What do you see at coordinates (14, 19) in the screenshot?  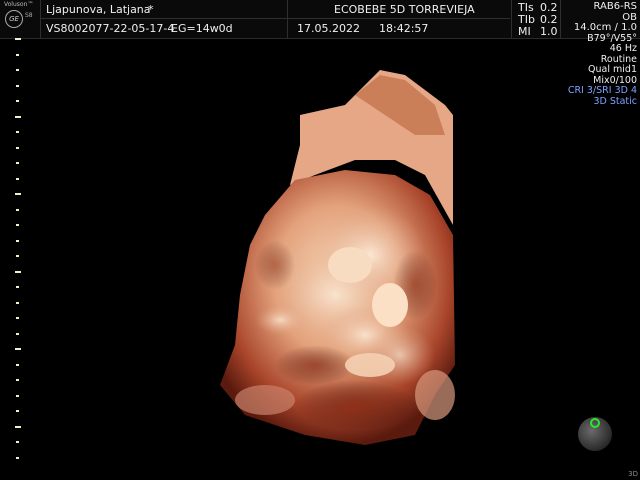 I see `ge-logo-icon: GE` at bounding box center [14, 19].